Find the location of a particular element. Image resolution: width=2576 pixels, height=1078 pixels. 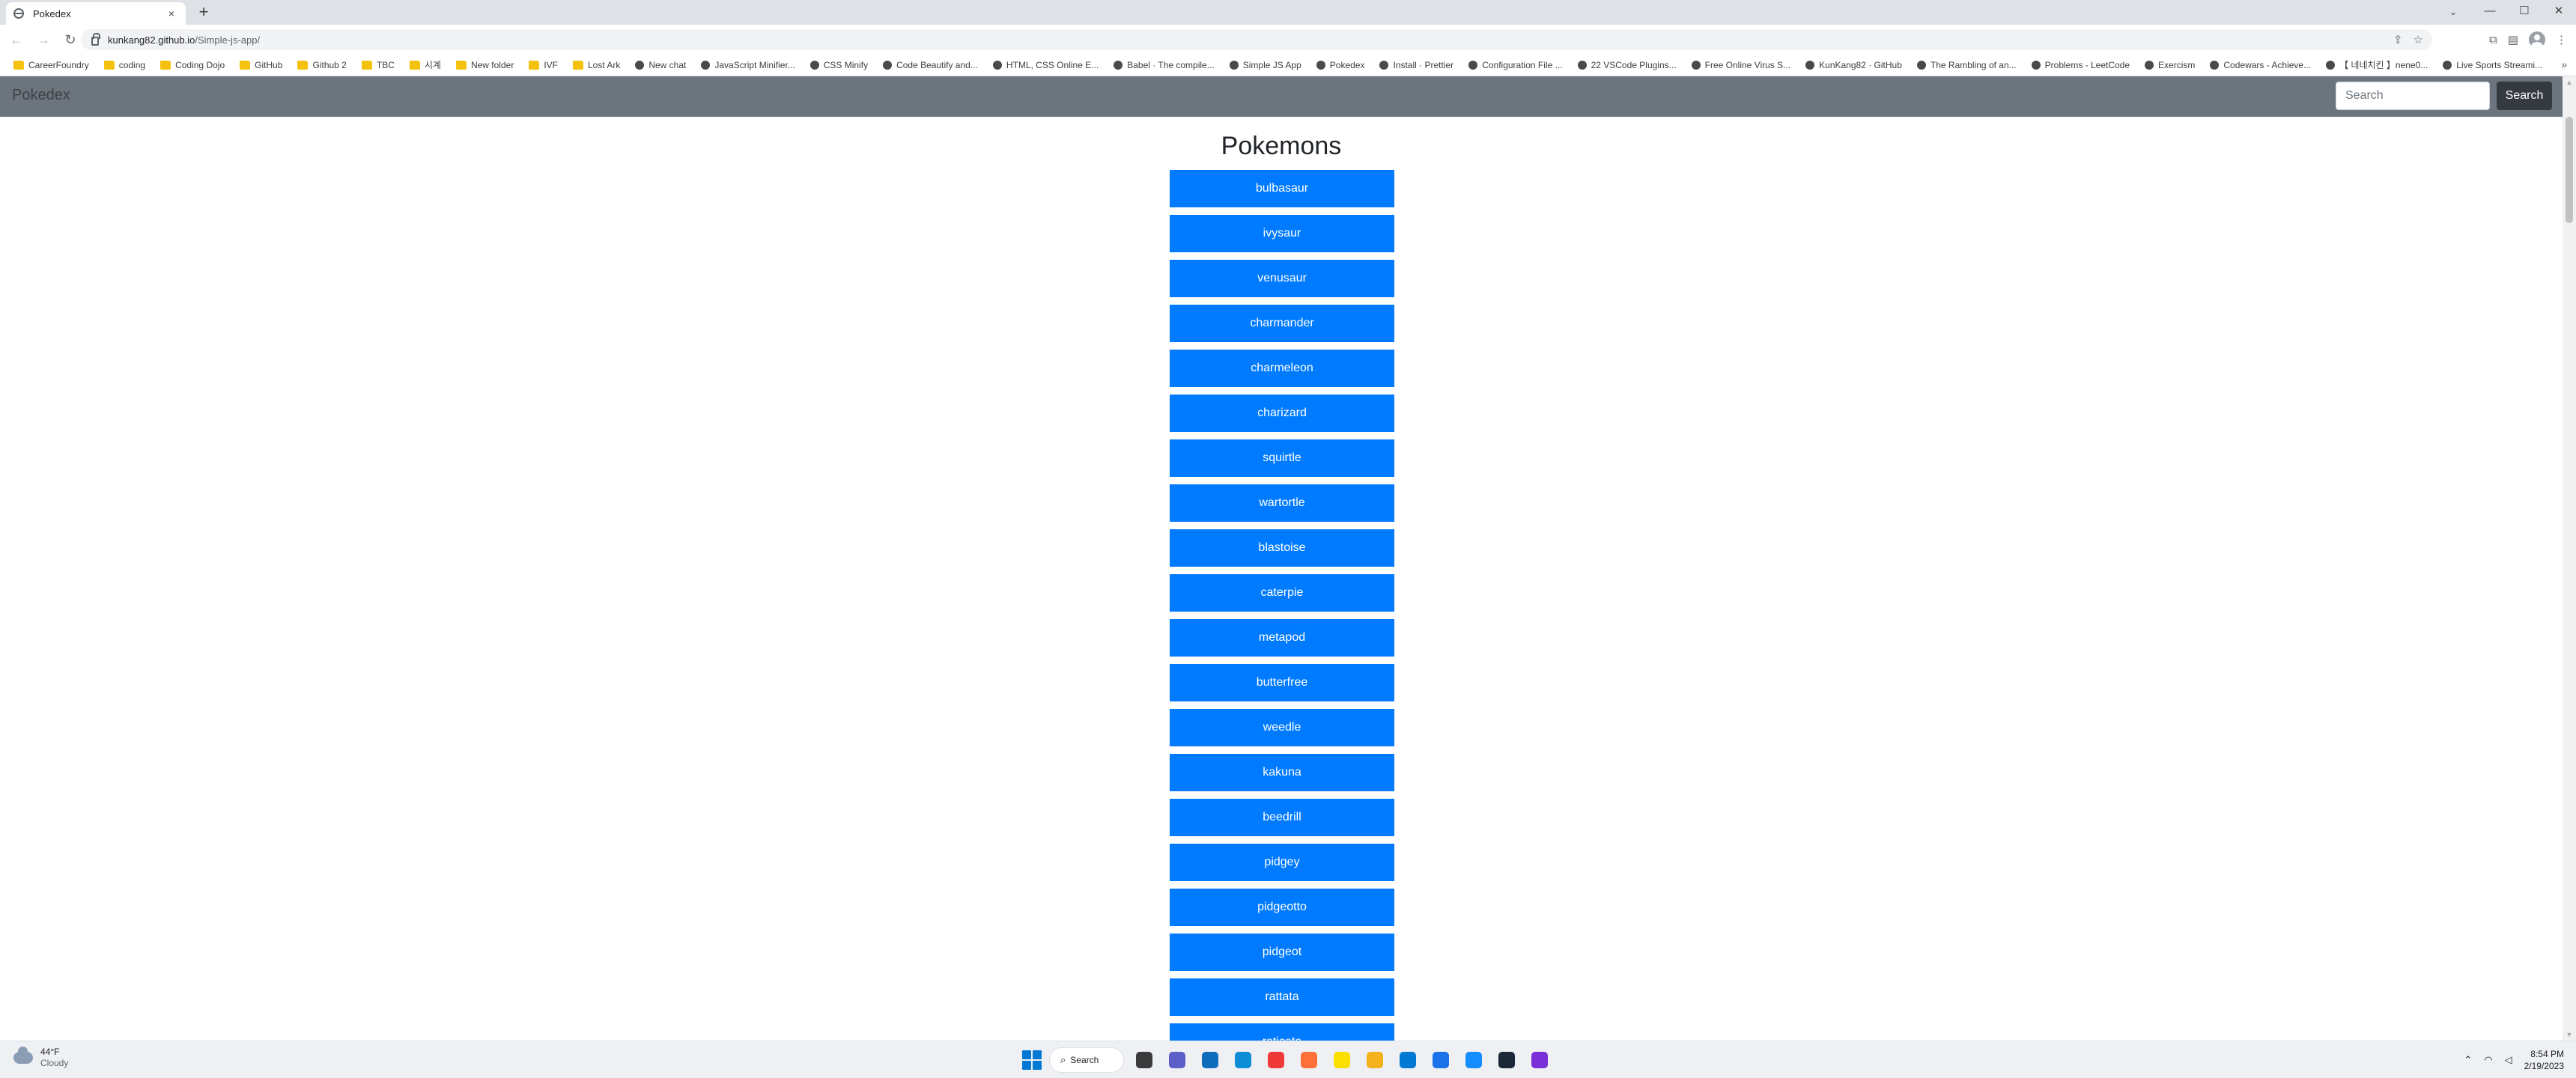

pokemon-button: weedle is located at coordinates (1282, 727).